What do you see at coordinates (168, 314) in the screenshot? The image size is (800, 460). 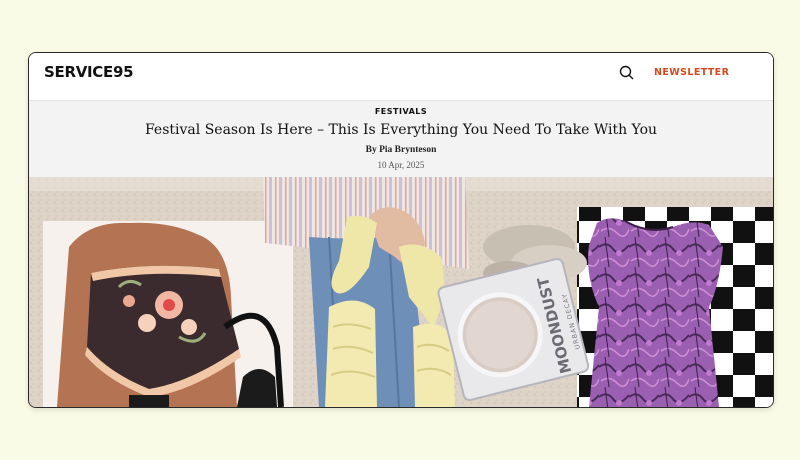 I see `bandana-top-model` at bounding box center [168, 314].